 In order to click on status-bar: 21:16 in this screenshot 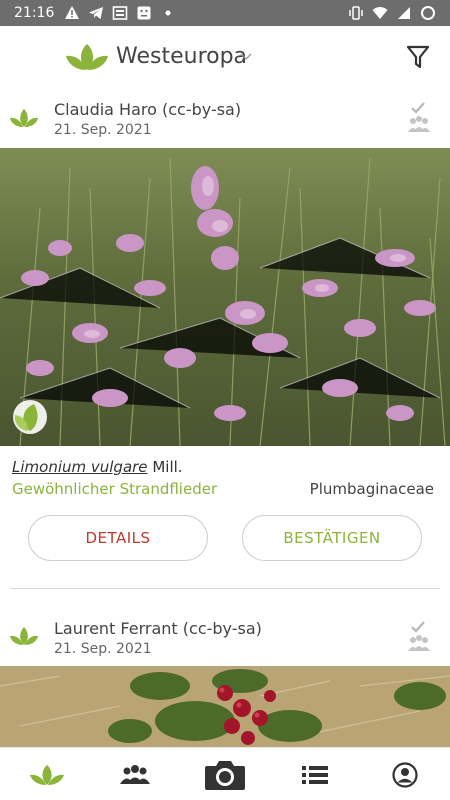, I will do `click(225, 13)`.